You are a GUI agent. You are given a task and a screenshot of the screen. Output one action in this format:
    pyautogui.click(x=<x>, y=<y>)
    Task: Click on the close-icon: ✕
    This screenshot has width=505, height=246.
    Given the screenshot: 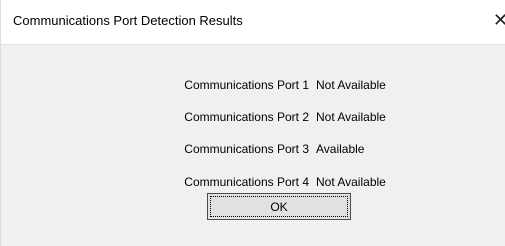 What is the action you would take?
    pyautogui.click(x=499, y=20)
    